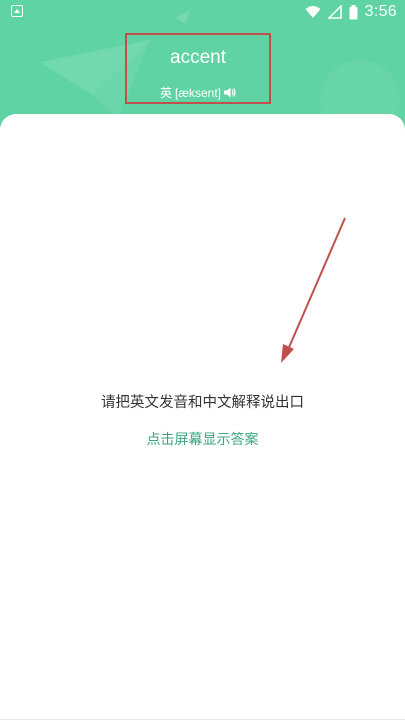 Image resolution: width=405 pixels, height=720 pixels. Describe the element at coordinates (380, 11) in the screenshot. I see `status-time: 3:56` at that location.